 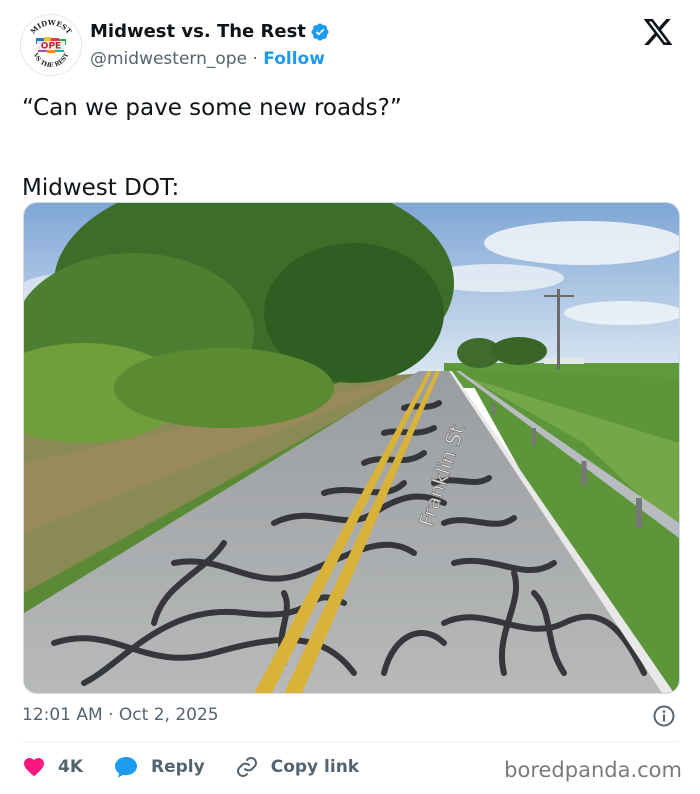 What do you see at coordinates (246, 767) in the screenshot?
I see `link-icon` at bounding box center [246, 767].